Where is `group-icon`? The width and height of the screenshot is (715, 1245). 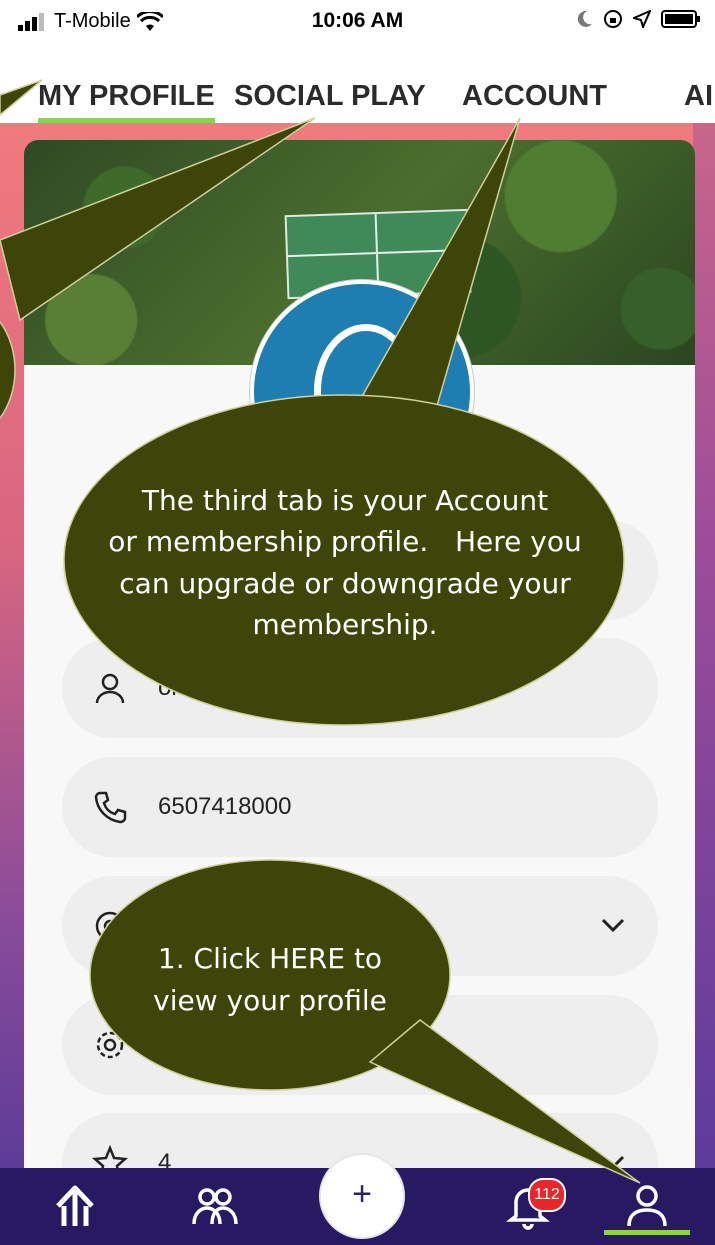
group-icon is located at coordinates (215, 1205).